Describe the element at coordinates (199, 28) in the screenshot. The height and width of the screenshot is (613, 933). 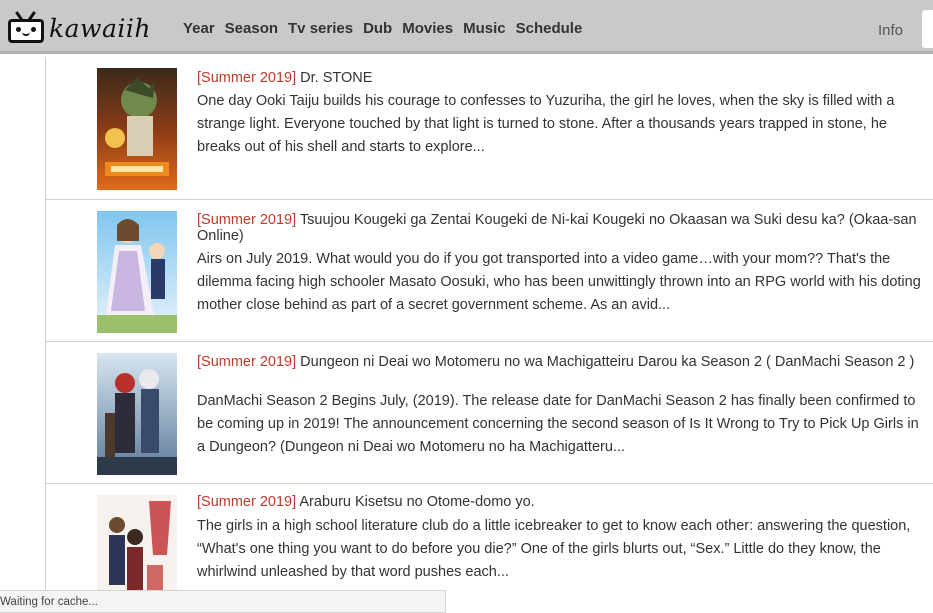
I see `nav-year: Year` at that location.